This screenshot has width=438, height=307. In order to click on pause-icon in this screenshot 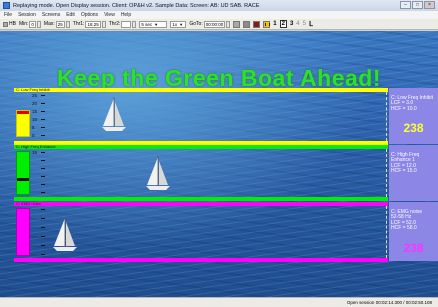, I will do `click(267, 24)`.